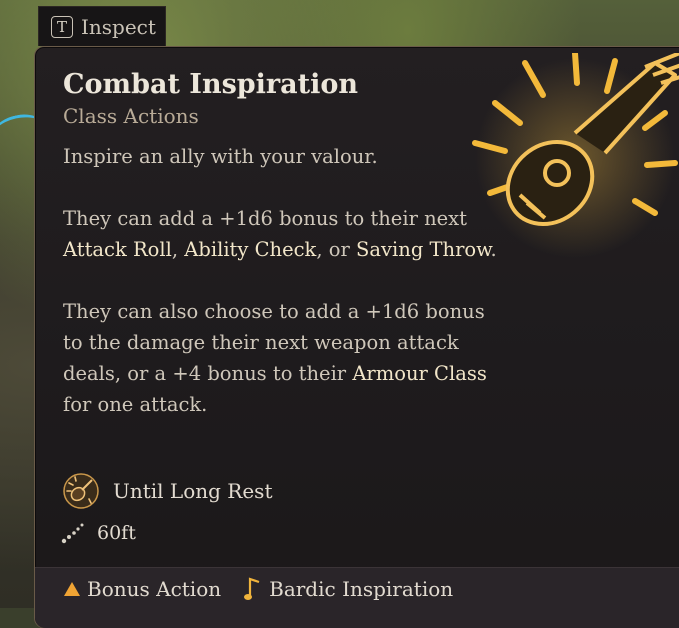 This screenshot has width=679, height=628. Describe the element at coordinates (252, 588) in the screenshot. I see `music-note-icon` at that location.